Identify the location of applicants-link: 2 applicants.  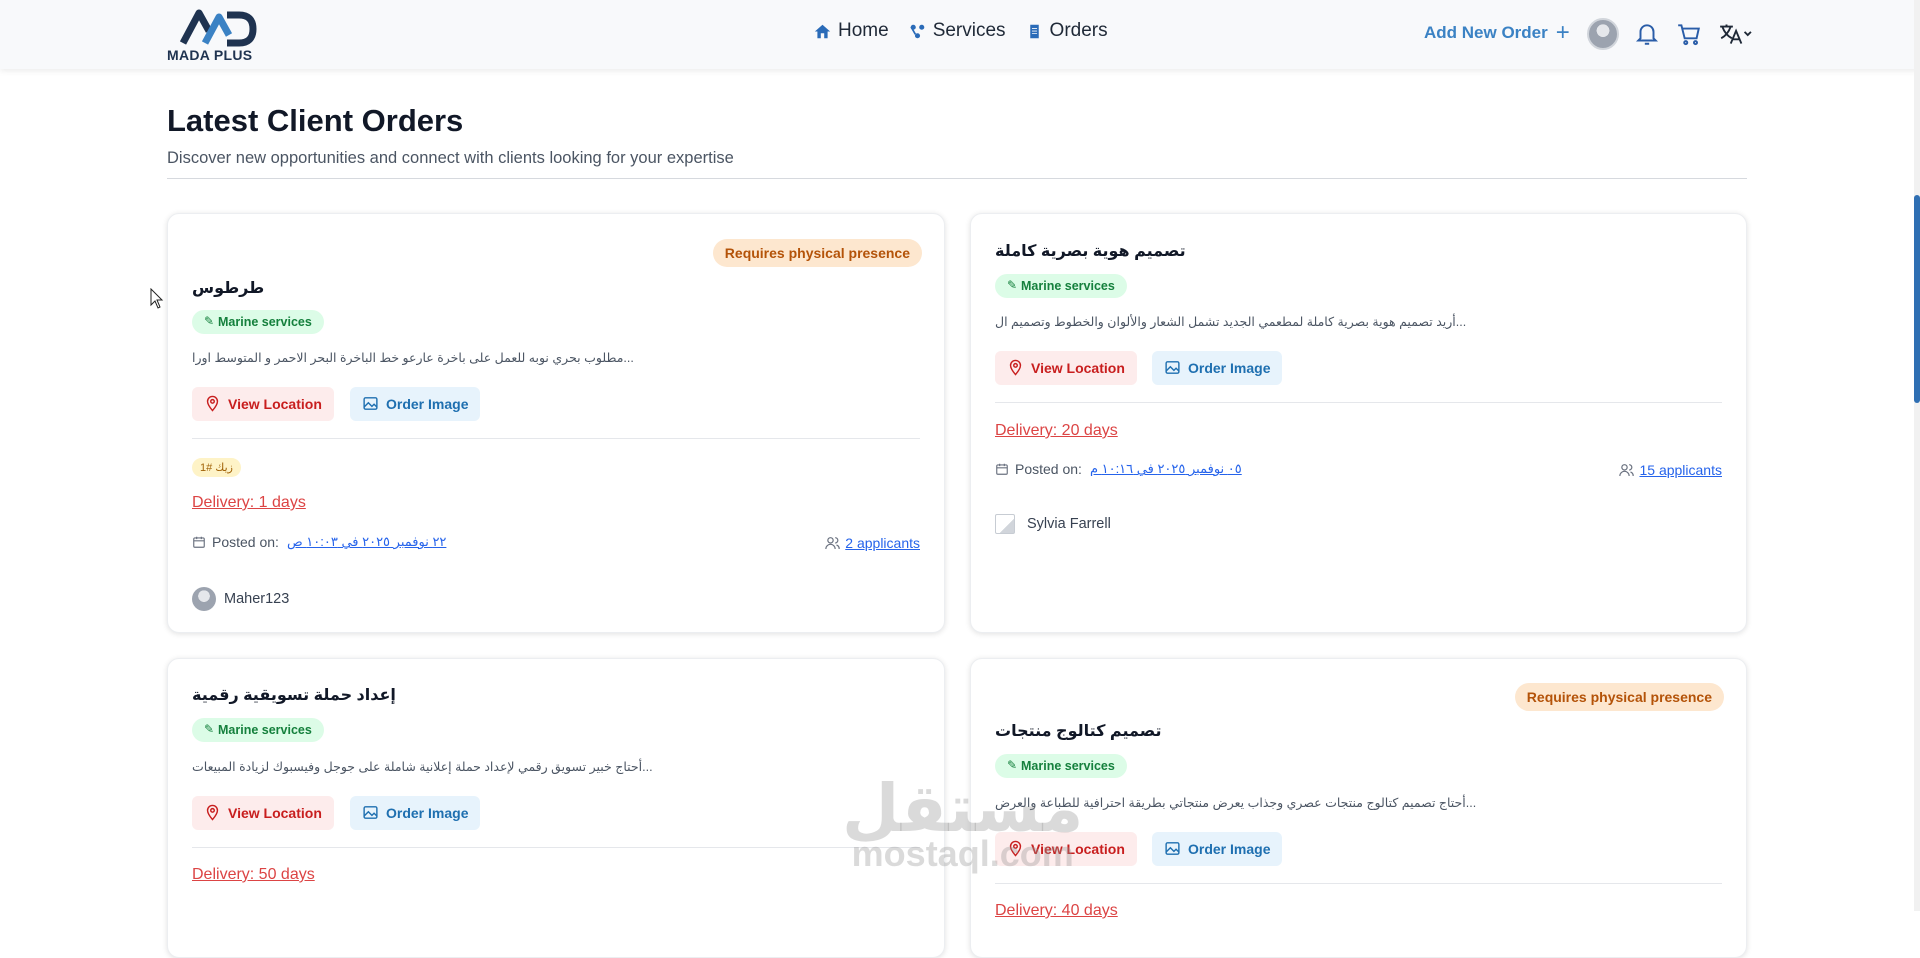
(882, 543).